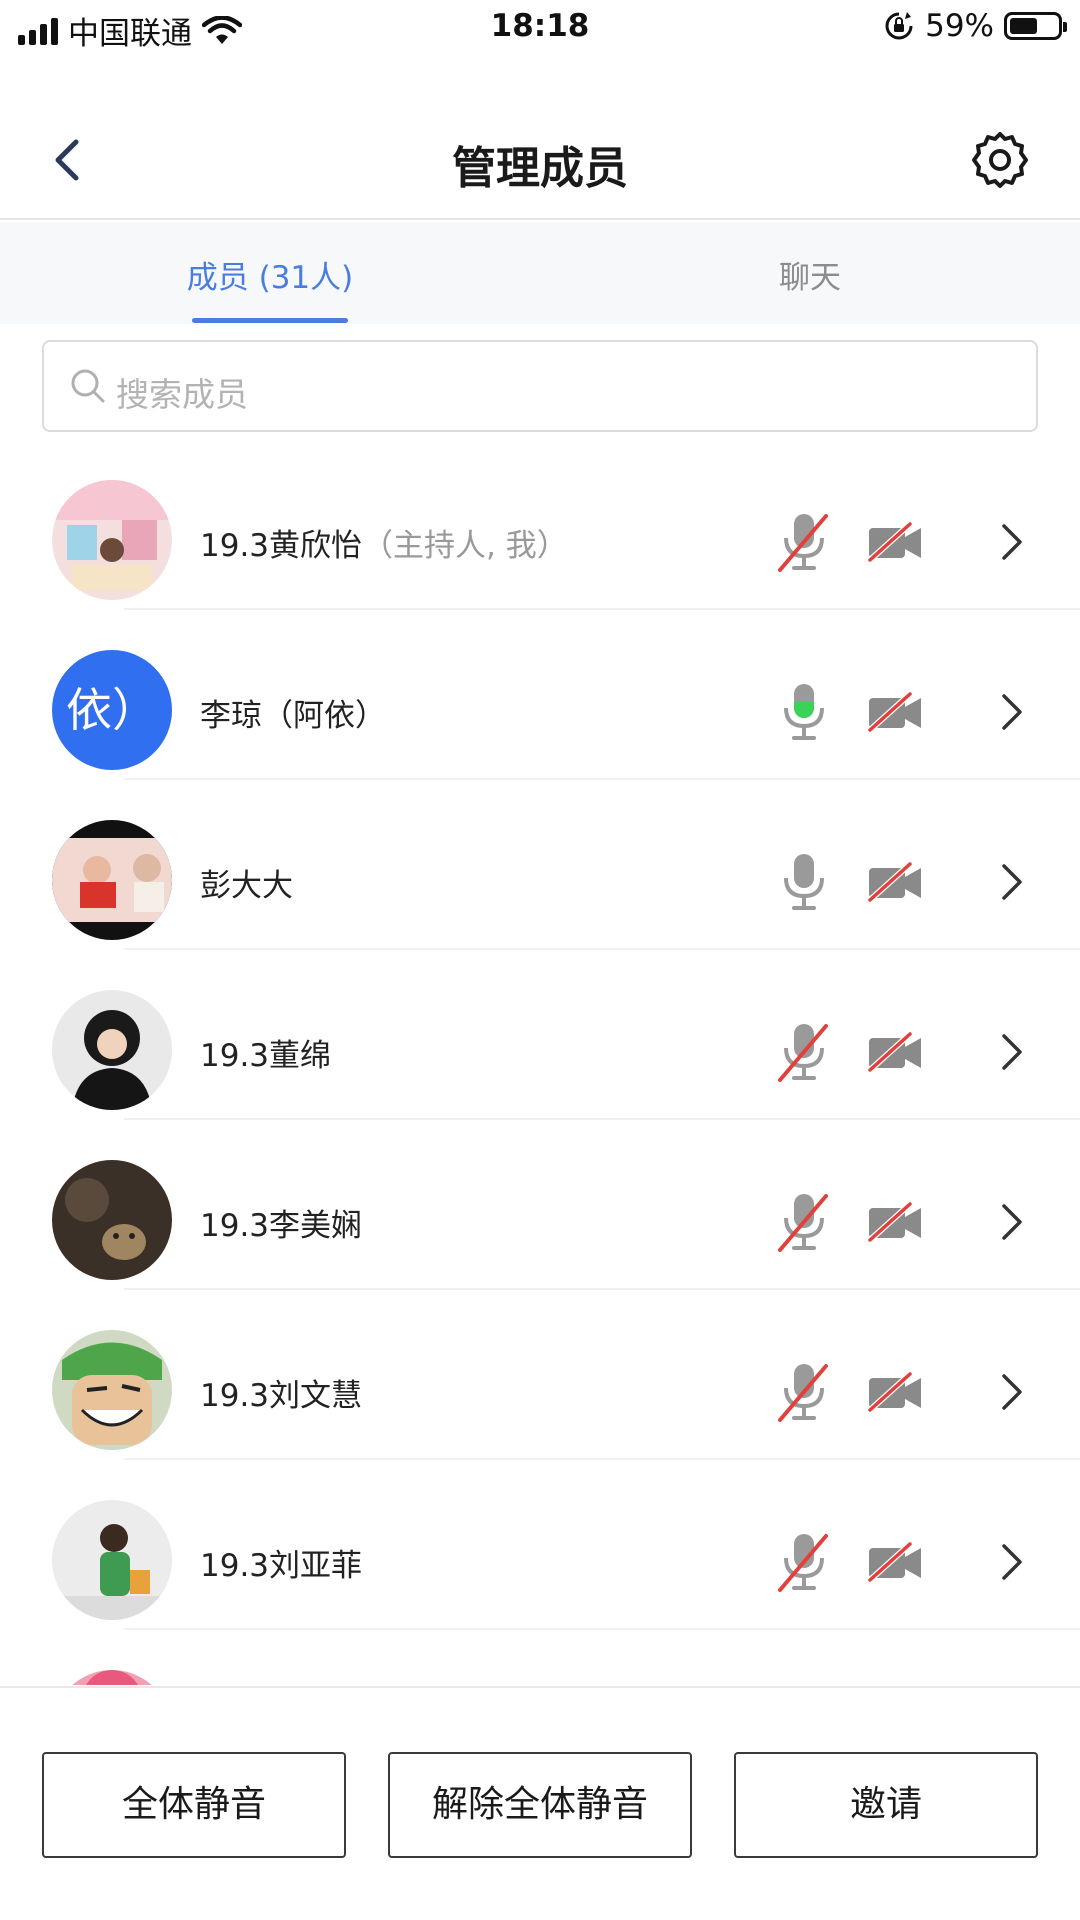 This screenshot has height=1920, width=1080. I want to click on member-row: 19.3李美娴, so click(540, 1205).